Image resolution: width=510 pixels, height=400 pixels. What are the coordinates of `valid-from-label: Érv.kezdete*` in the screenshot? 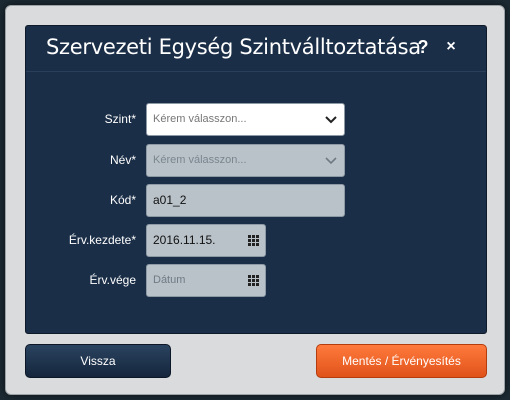 It's located at (102, 240).